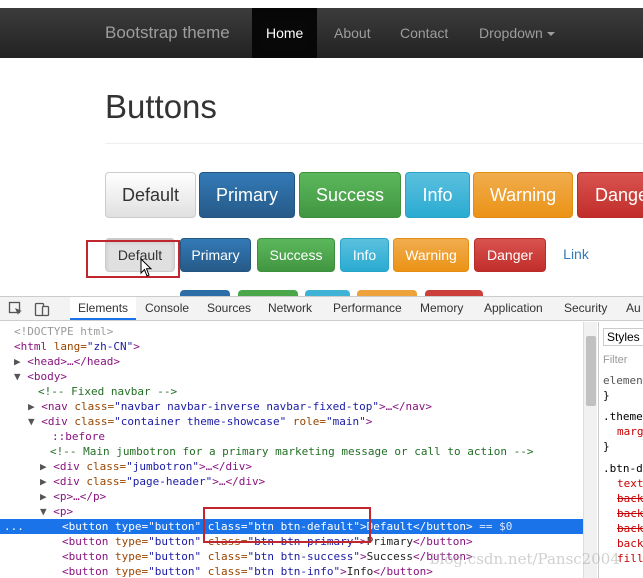 The height and width of the screenshot is (578, 643). What do you see at coordinates (615, 360) in the screenshot?
I see `styles-filter-input: Filter` at bounding box center [615, 360].